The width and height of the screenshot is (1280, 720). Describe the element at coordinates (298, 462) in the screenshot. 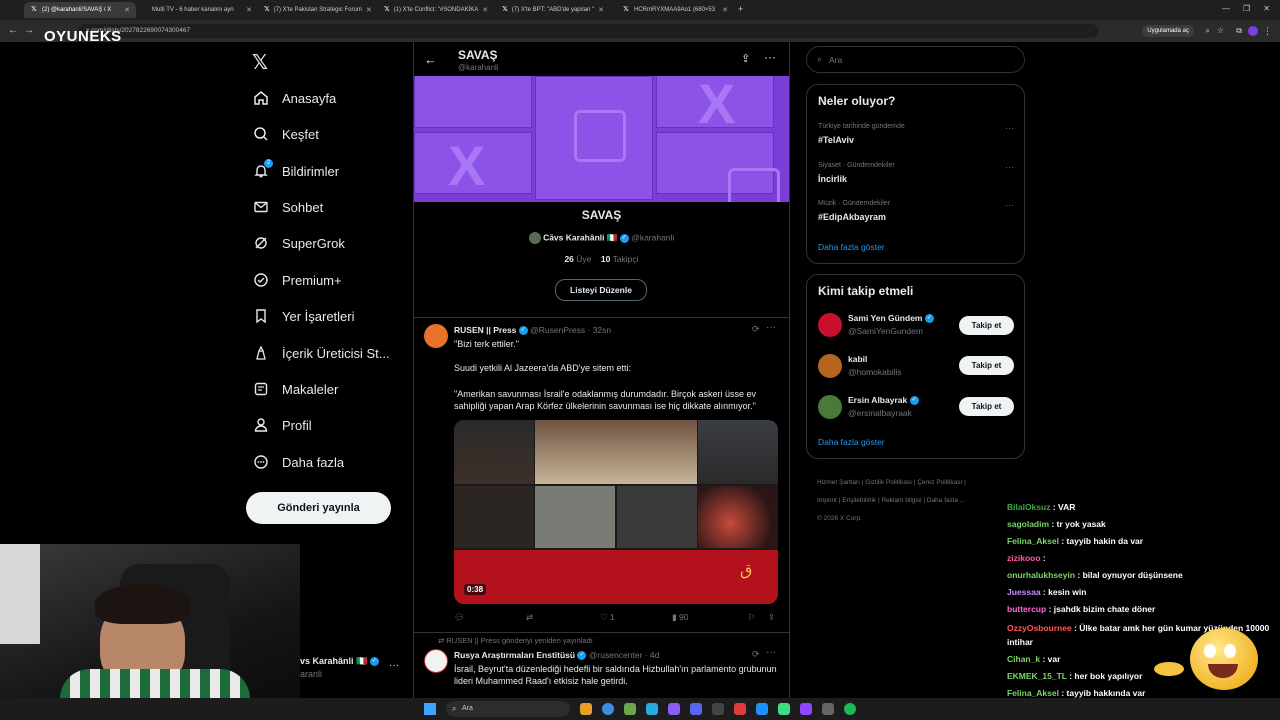

I see `sidebar-item-more: Daha fazla` at that location.